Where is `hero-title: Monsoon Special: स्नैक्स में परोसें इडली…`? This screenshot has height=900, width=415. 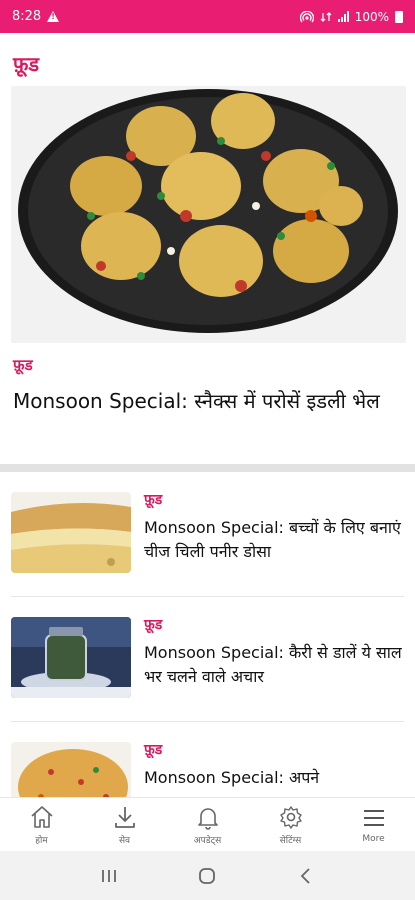
hero-title: Monsoon Special: स्नैक्स में परोसें इडली… is located at coordinates (209, 401).